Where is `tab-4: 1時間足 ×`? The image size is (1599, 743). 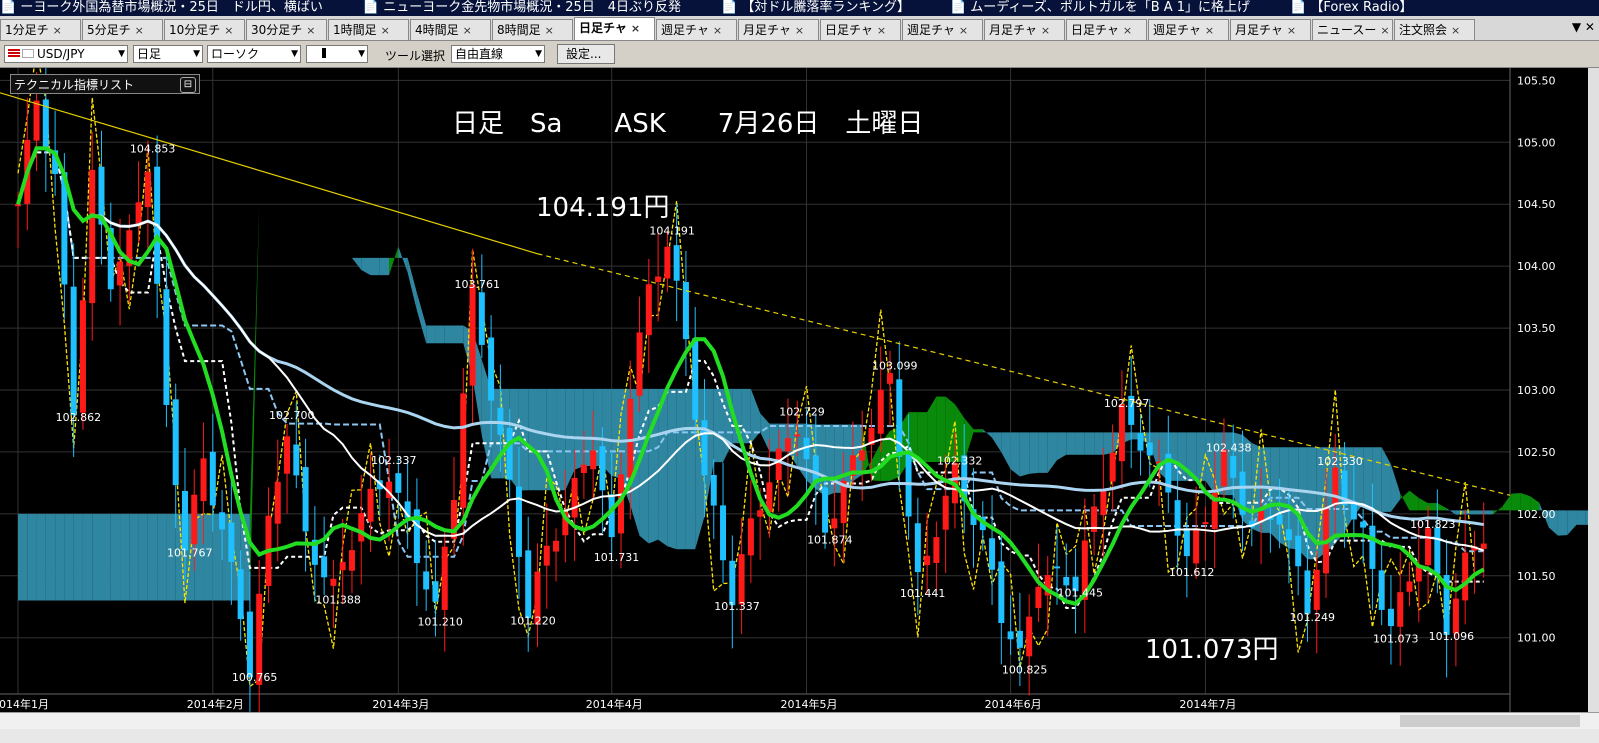
tab-4: 1時間足 × is located at coordinates (368, 29).